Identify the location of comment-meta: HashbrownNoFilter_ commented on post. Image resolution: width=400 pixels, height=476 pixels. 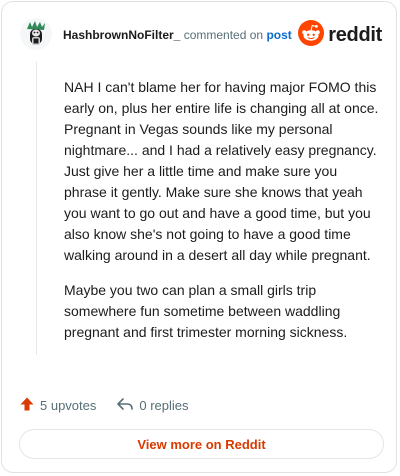
(177, 35).